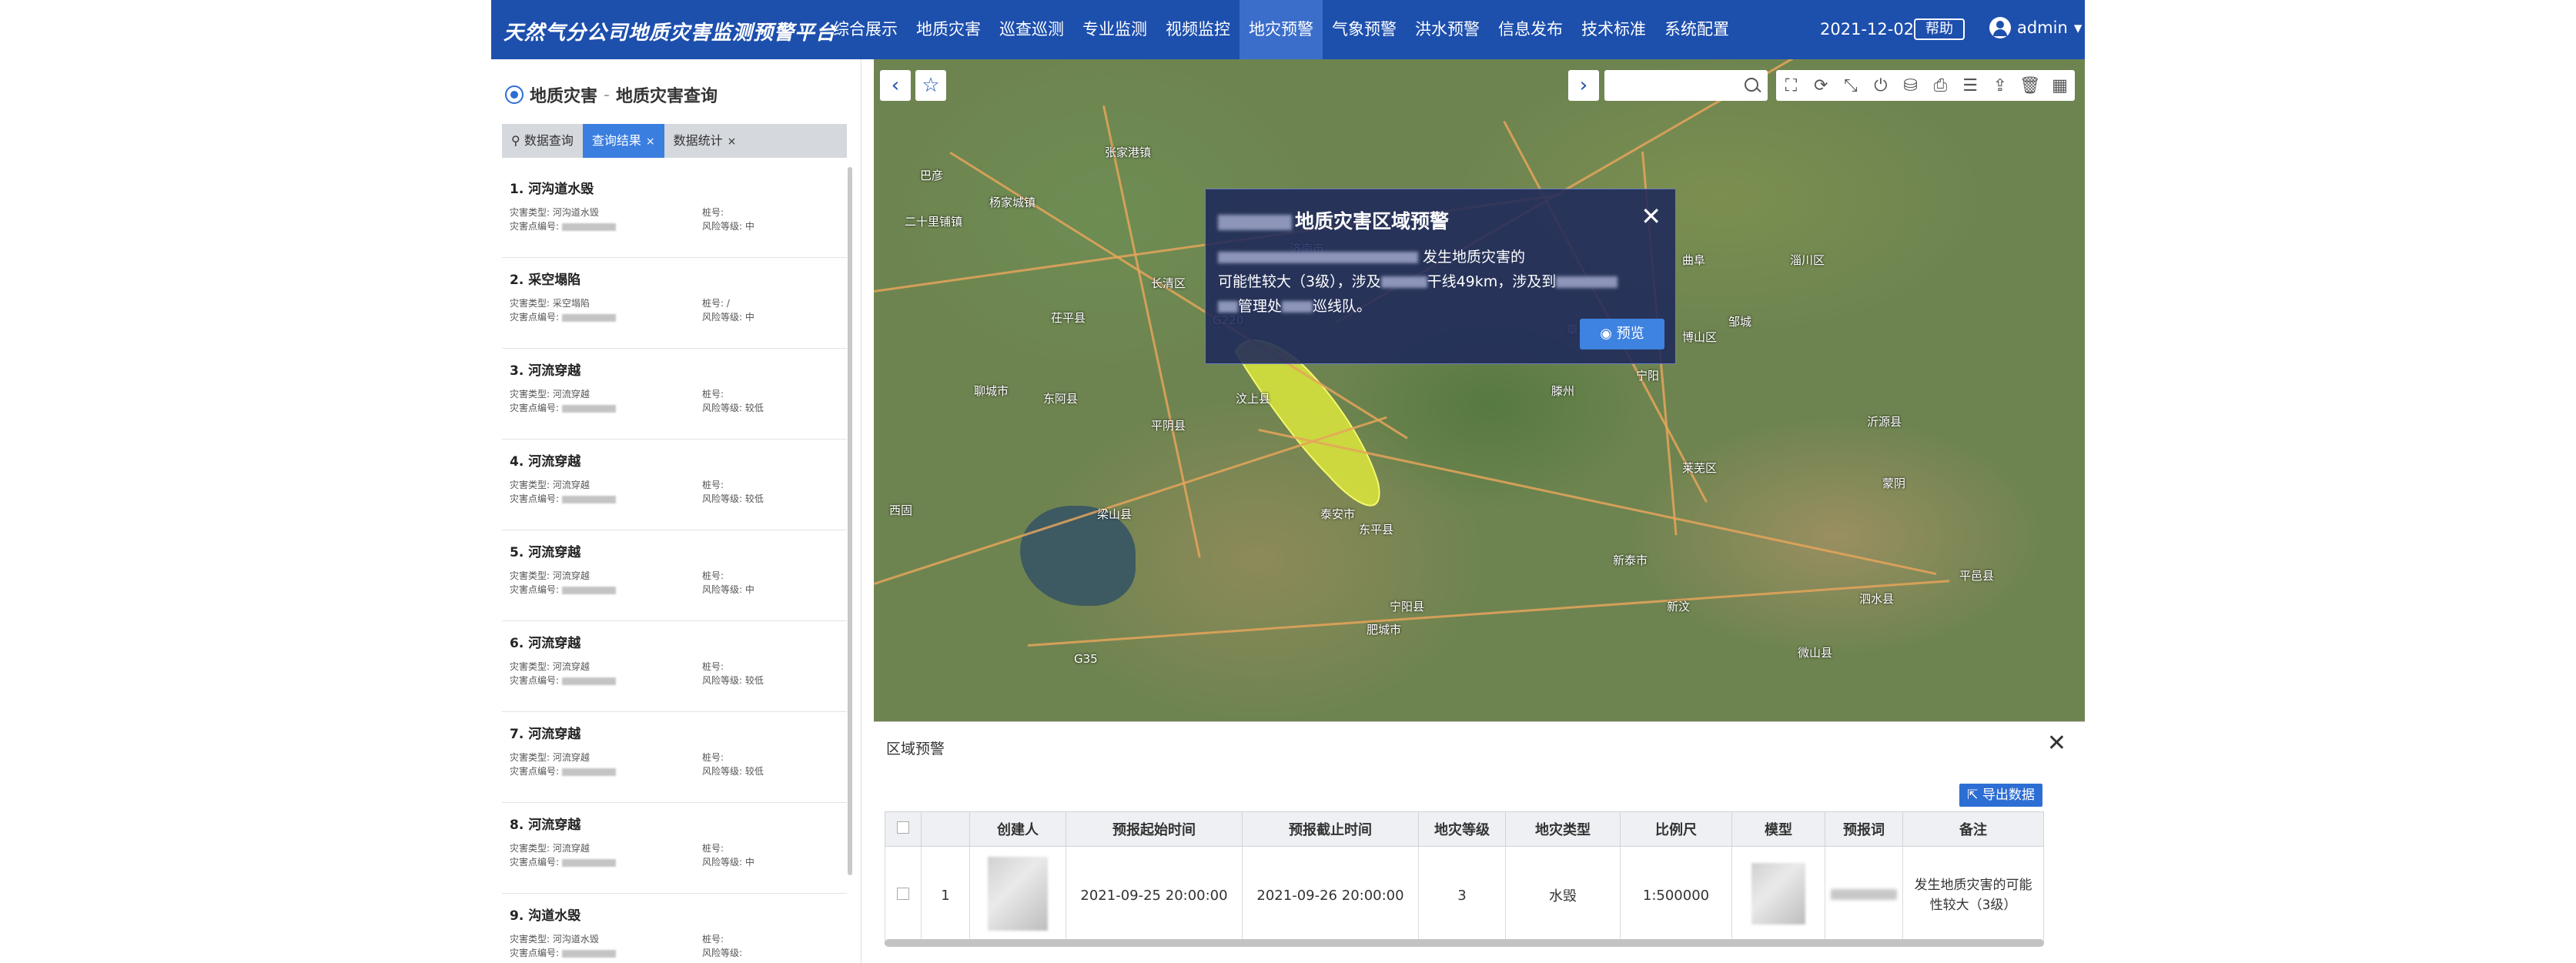  What do you see at coordinates (545, 552) in the screenshot?
I see `result-title: 5. 河流穿越` at bounding box center [545, 552].